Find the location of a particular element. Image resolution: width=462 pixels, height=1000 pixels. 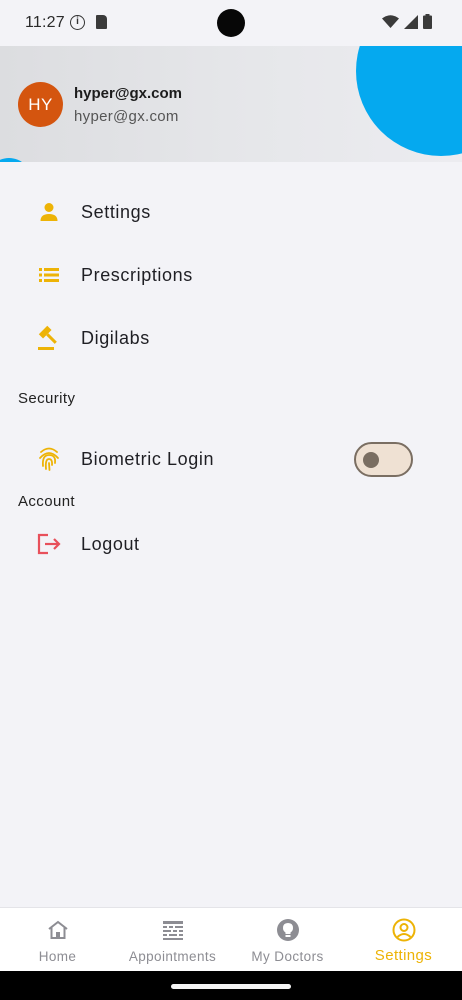

camera-cutout is located at coordinates (231, 23).